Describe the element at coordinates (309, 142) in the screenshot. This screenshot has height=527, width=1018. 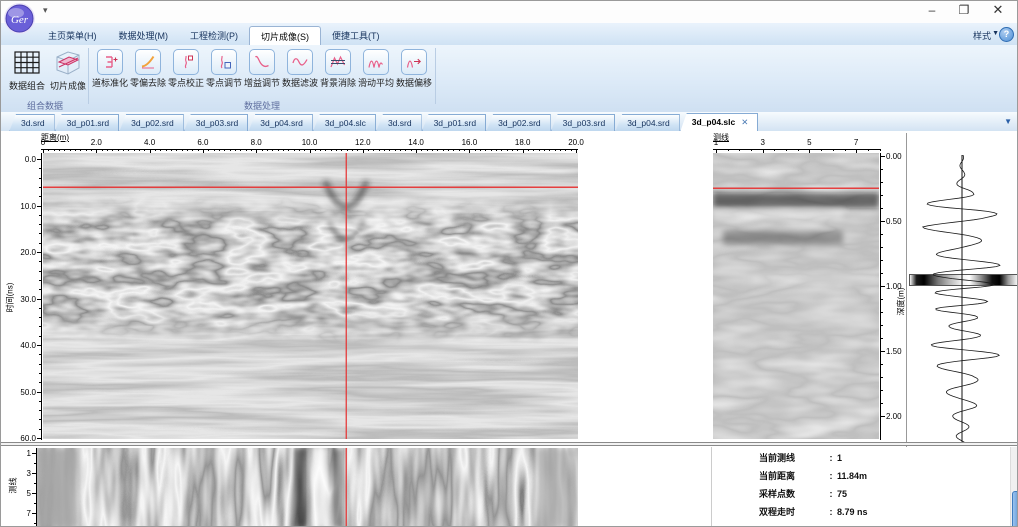
I see `main-x-tick-label: 10.0` at that location.